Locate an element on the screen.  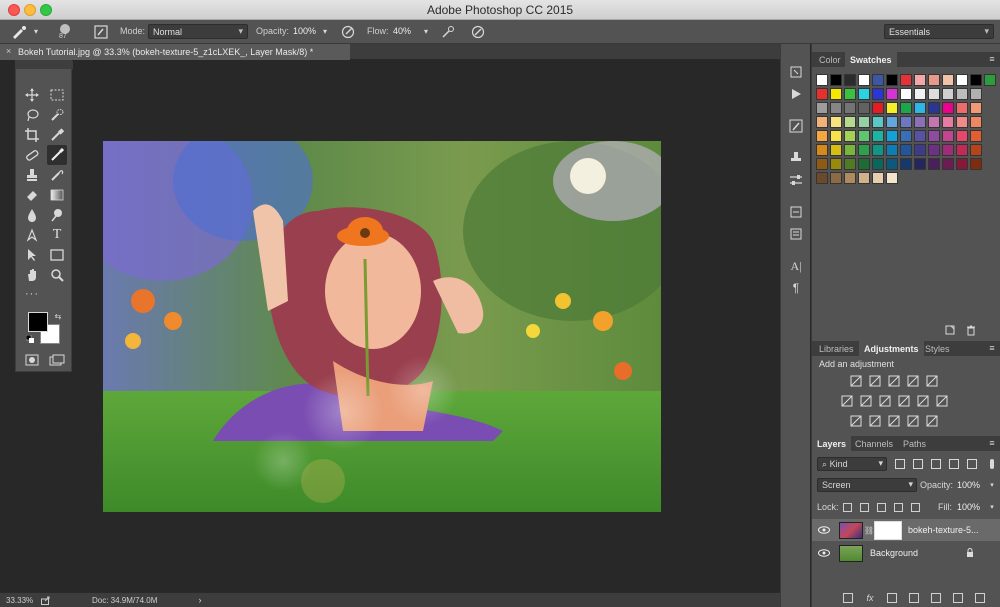
layer-opacity-value: 100% is located at coordinates (968, 485).